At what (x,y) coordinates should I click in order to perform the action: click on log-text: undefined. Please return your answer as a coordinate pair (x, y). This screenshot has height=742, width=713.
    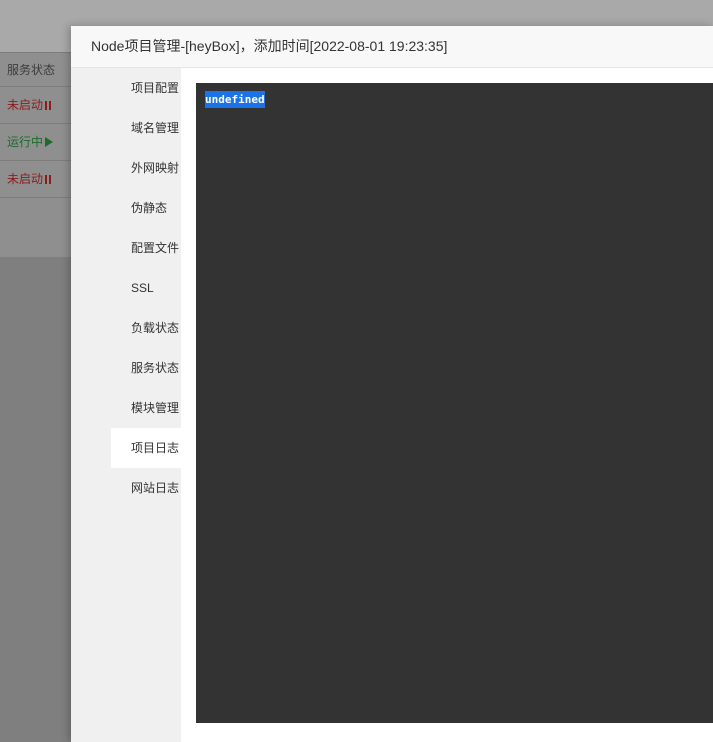
    Looking at the image, I should click on (235, 99).